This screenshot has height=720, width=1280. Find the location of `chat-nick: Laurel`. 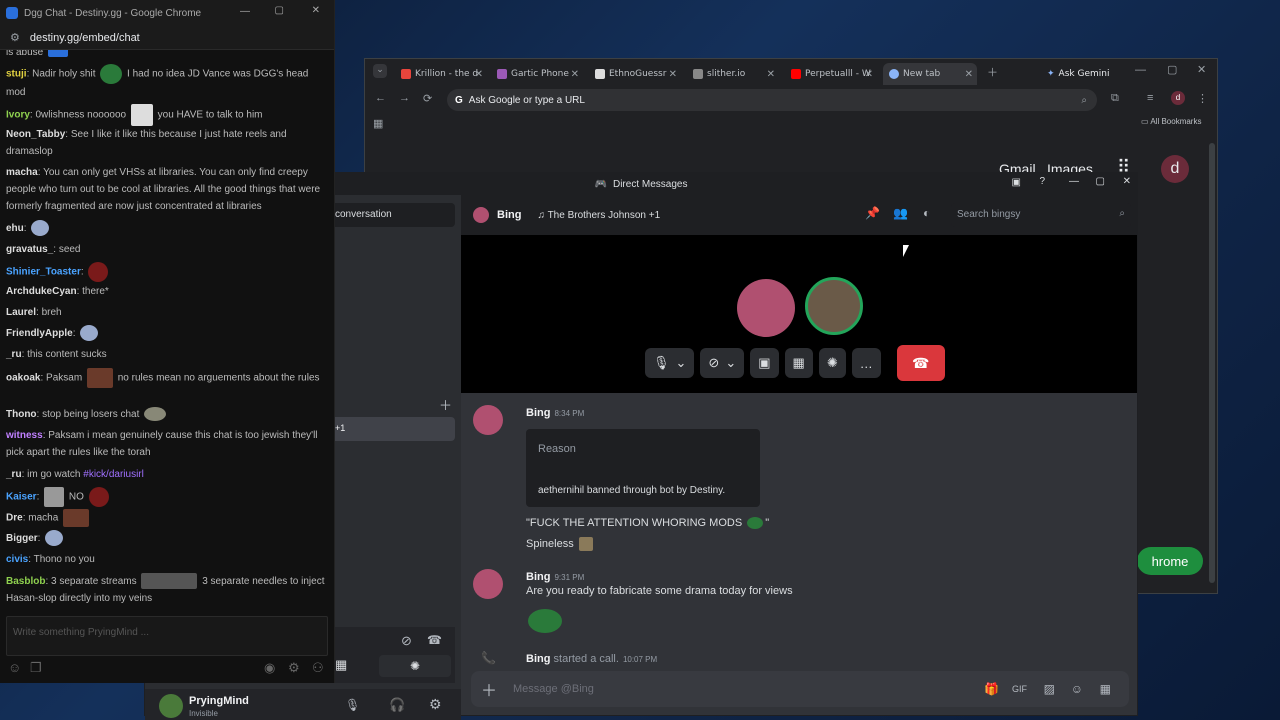

chat-nick: Laurel is located at coordinates (21, 312).